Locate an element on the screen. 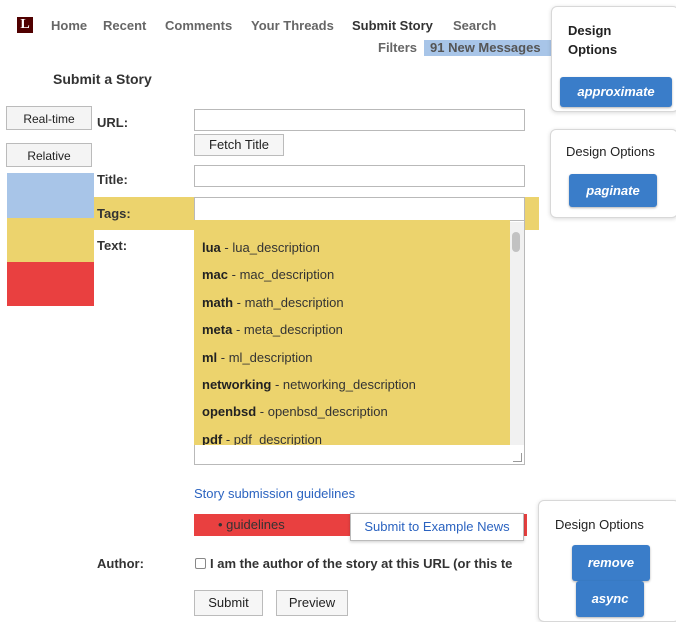 The width and height of the screenshot is (676, 622). site-logo: L is located at coordinates (25, 25).